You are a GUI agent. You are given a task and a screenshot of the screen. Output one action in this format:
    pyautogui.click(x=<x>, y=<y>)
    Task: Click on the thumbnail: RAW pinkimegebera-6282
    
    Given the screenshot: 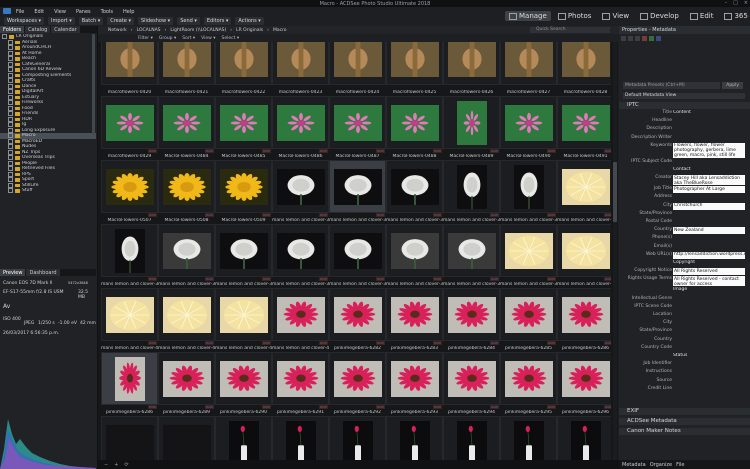 What is the action you would take?
    pyautogui.click(x=357, y=320)
    